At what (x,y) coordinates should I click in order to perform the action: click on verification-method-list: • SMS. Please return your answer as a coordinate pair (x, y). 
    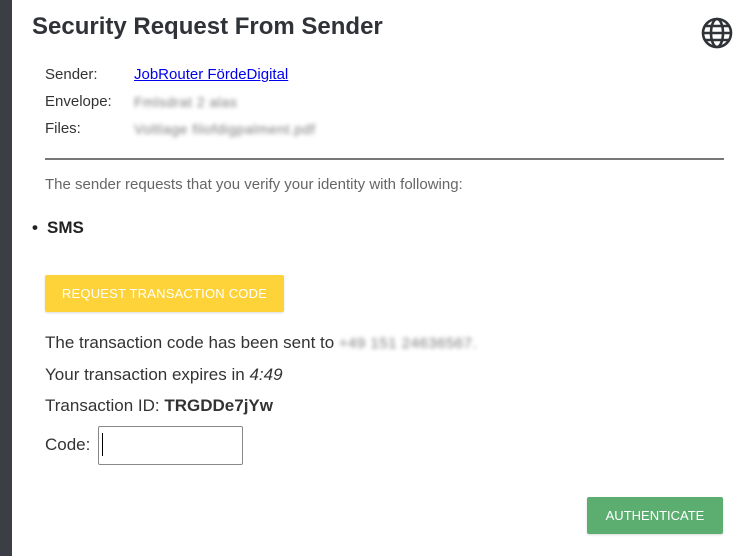
    Looking at the image, I should click on (58, 228).